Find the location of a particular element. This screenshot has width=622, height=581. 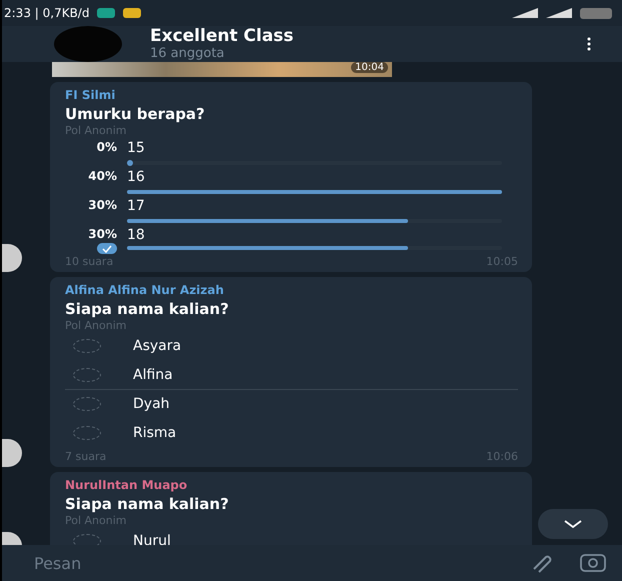

message-time: 10:04 is located at coordinates (369, 67).